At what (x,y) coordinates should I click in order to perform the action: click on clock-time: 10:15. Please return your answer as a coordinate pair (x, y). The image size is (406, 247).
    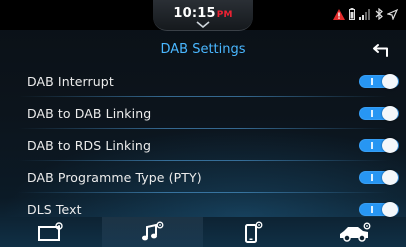
    Looking at the image, I should click on (194, 13).